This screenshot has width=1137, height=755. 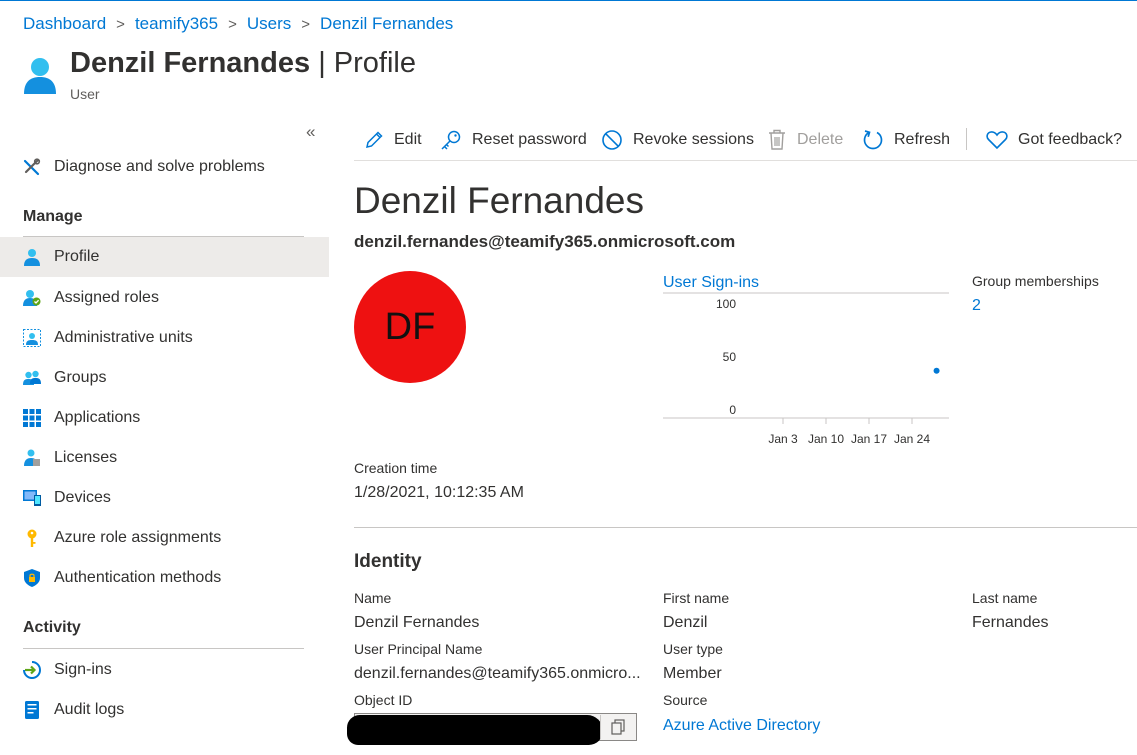 What do you see at coordinates (1010, 622) in the screenshot?
I see `last-name-value: Fernandes` at bounding box center [1010, 622].